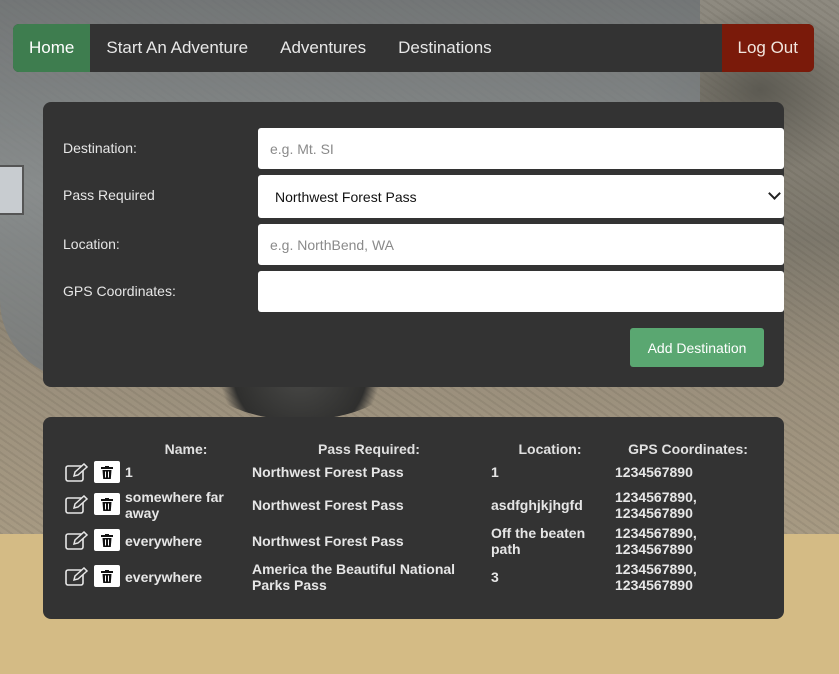  What do you see at coordinates (12, 190) in the screenshot?
I see `background-license-plate` at bounding box center [12, 190].